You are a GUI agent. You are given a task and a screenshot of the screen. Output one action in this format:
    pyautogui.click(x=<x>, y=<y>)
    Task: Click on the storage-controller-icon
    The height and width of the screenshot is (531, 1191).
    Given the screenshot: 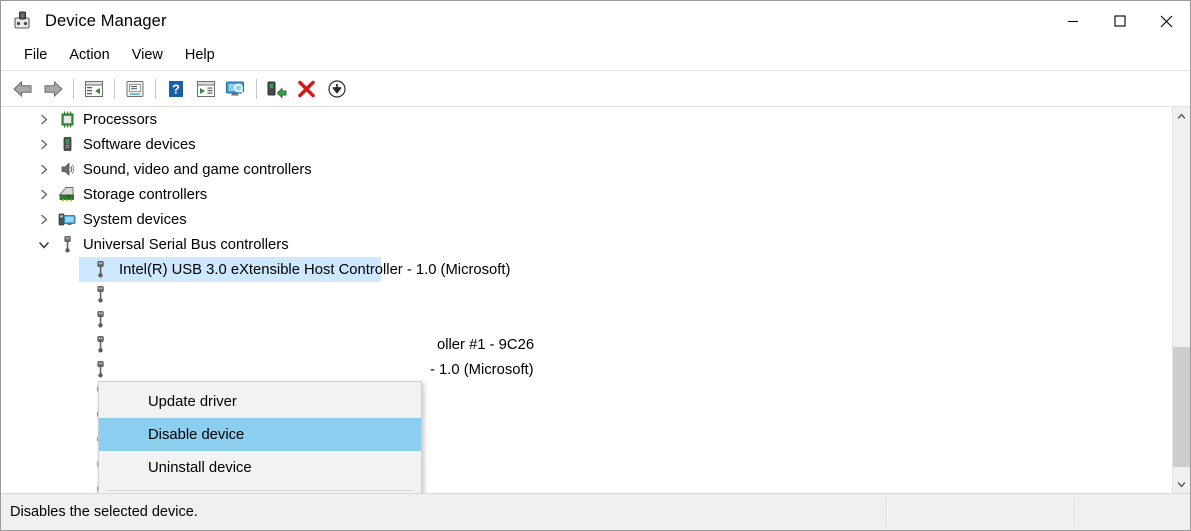 What is the action you would take?
    pyautogui.click(x=67, y=195)
    